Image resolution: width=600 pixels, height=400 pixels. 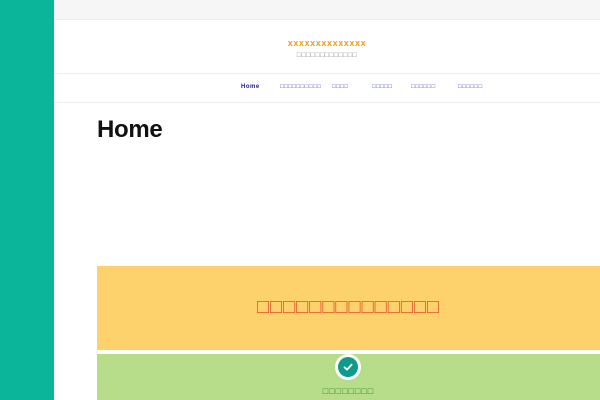 I want to click on nav-item-4: □□□□□, so click(x=382, y=87).